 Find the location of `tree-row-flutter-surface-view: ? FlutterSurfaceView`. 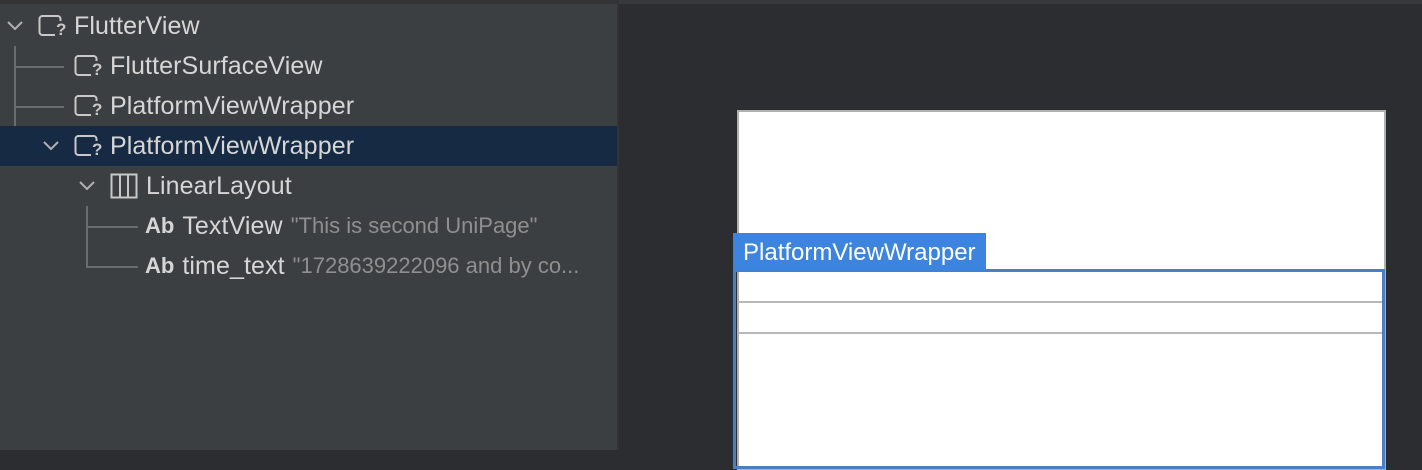

tree-row-flutter-surface-view: ? FlutterSurfaceView is located at coordinates (308, 66).